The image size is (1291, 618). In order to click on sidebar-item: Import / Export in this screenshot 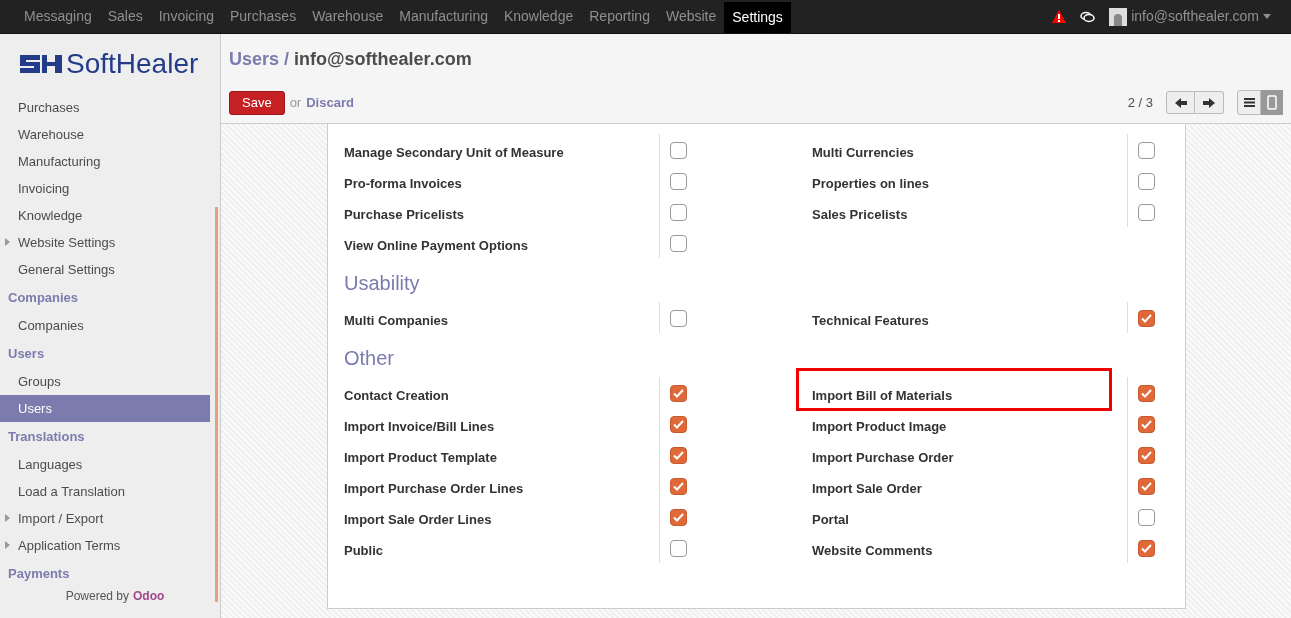, I will do `click(105, 518)`.